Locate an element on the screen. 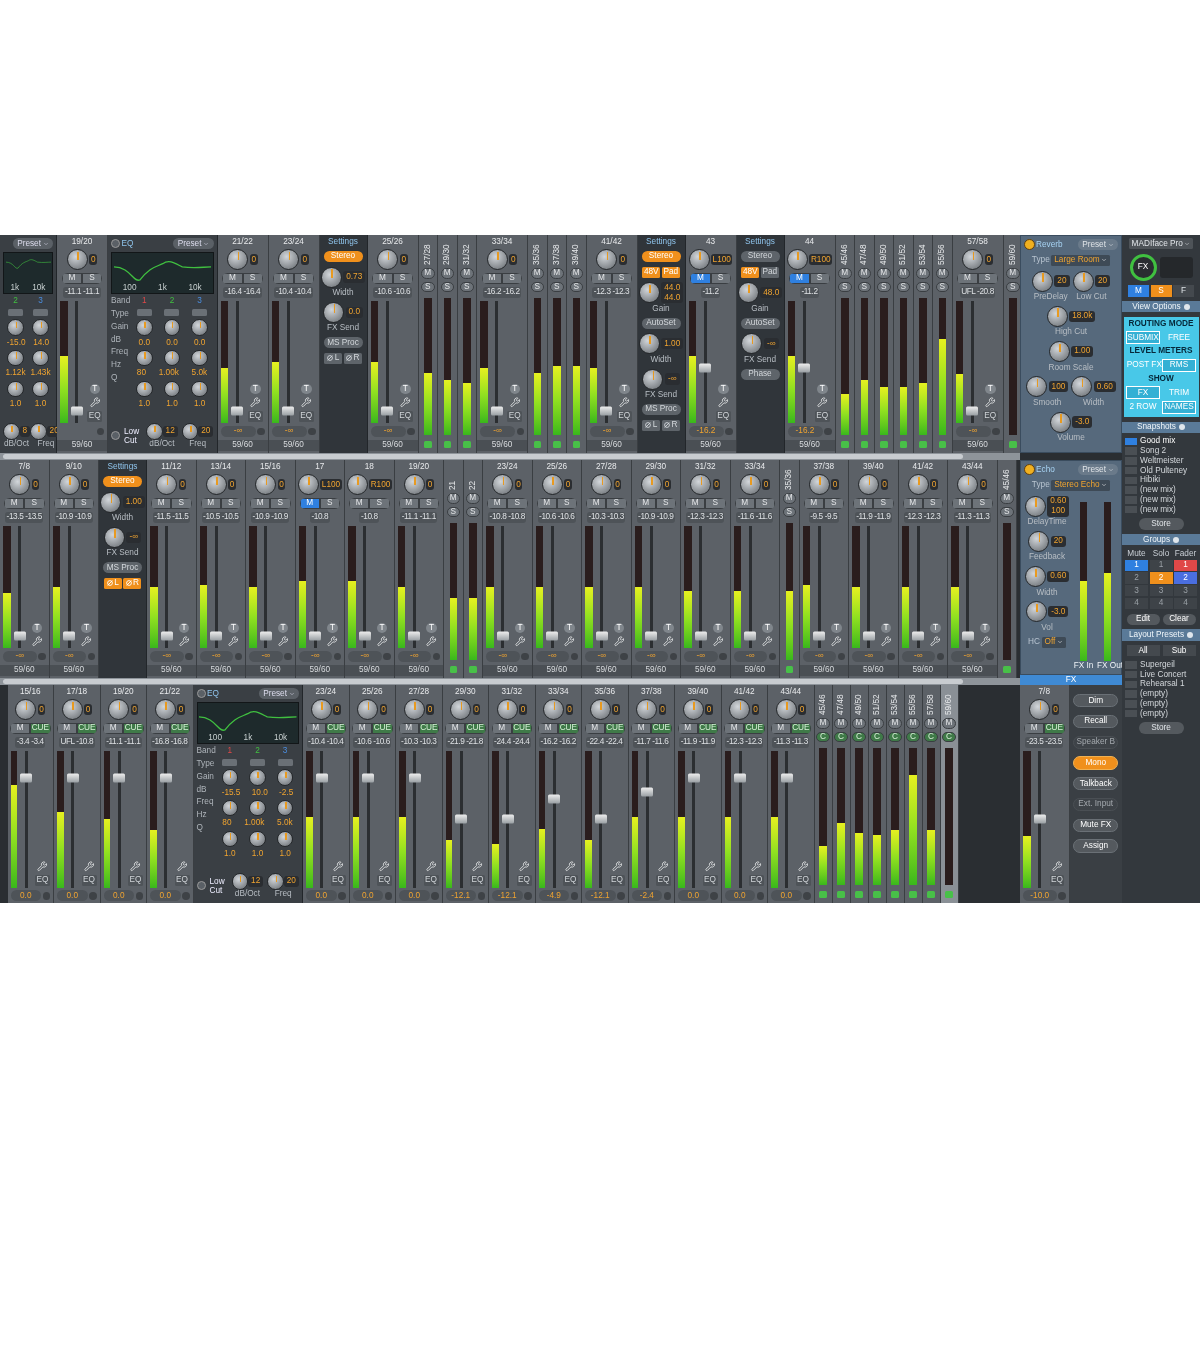 The width and height of the screenshot is (1200, 1372). option-button: RMS is located at coordinates (1179, 365).